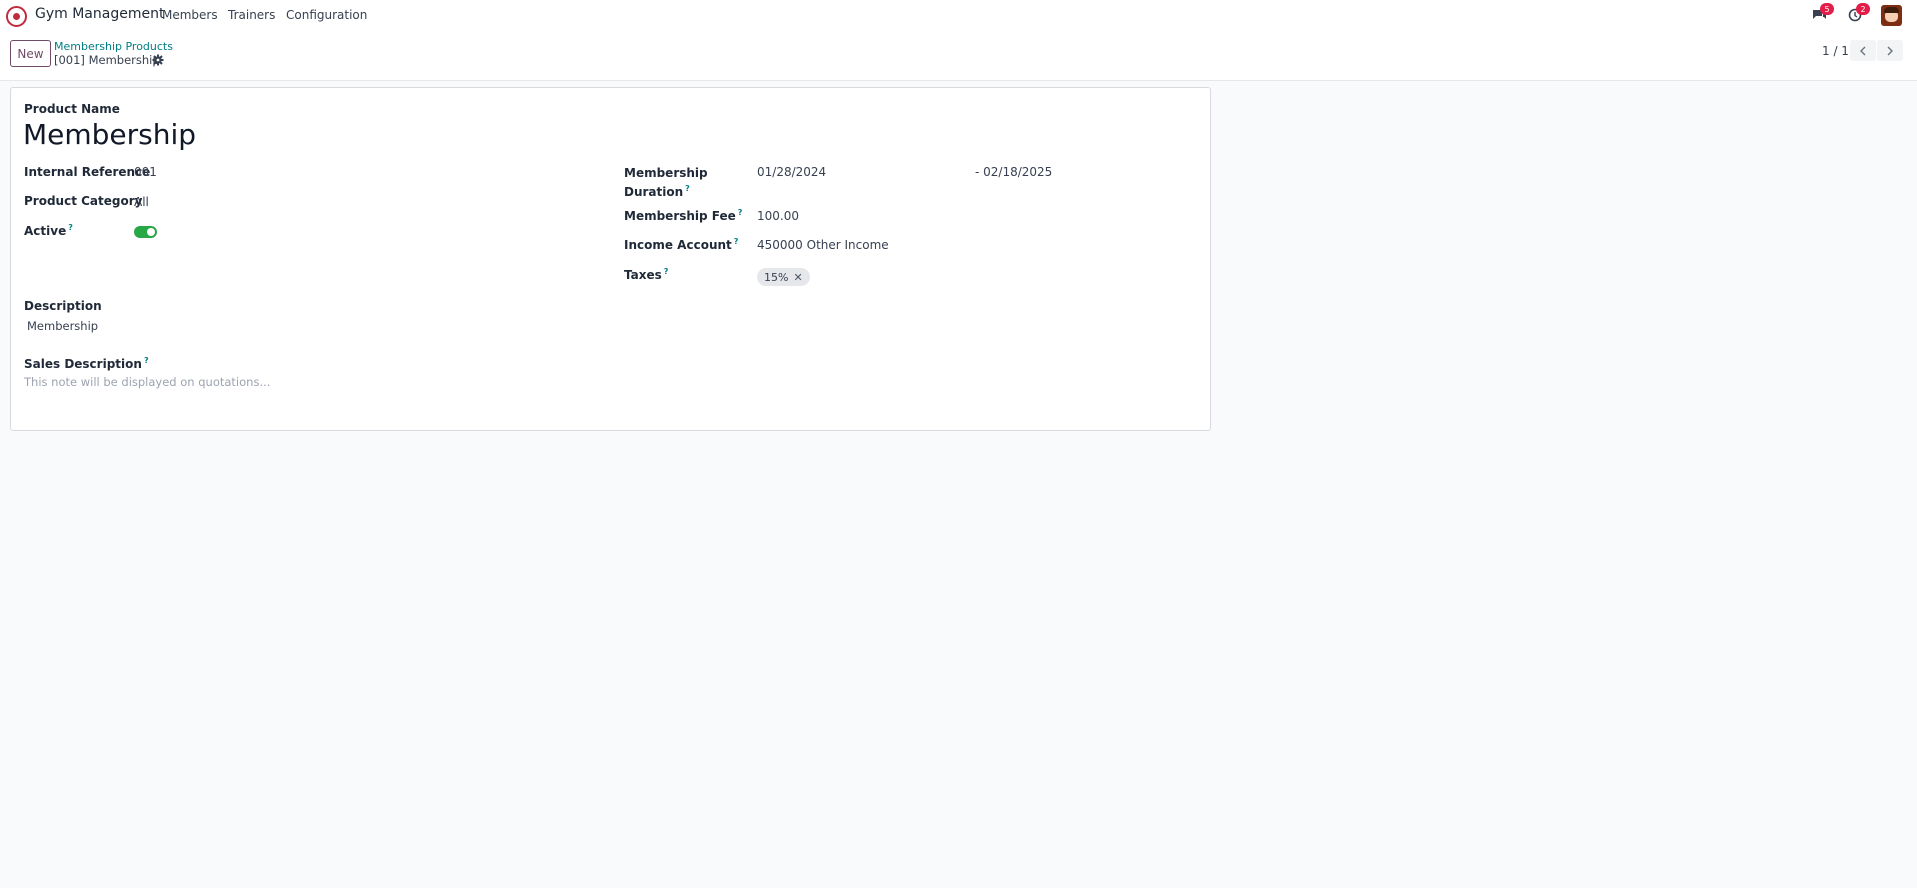 The width and height of the screenshot is (1917, 888). I want to click on product-name-label: Product Name, so click(72, 109).